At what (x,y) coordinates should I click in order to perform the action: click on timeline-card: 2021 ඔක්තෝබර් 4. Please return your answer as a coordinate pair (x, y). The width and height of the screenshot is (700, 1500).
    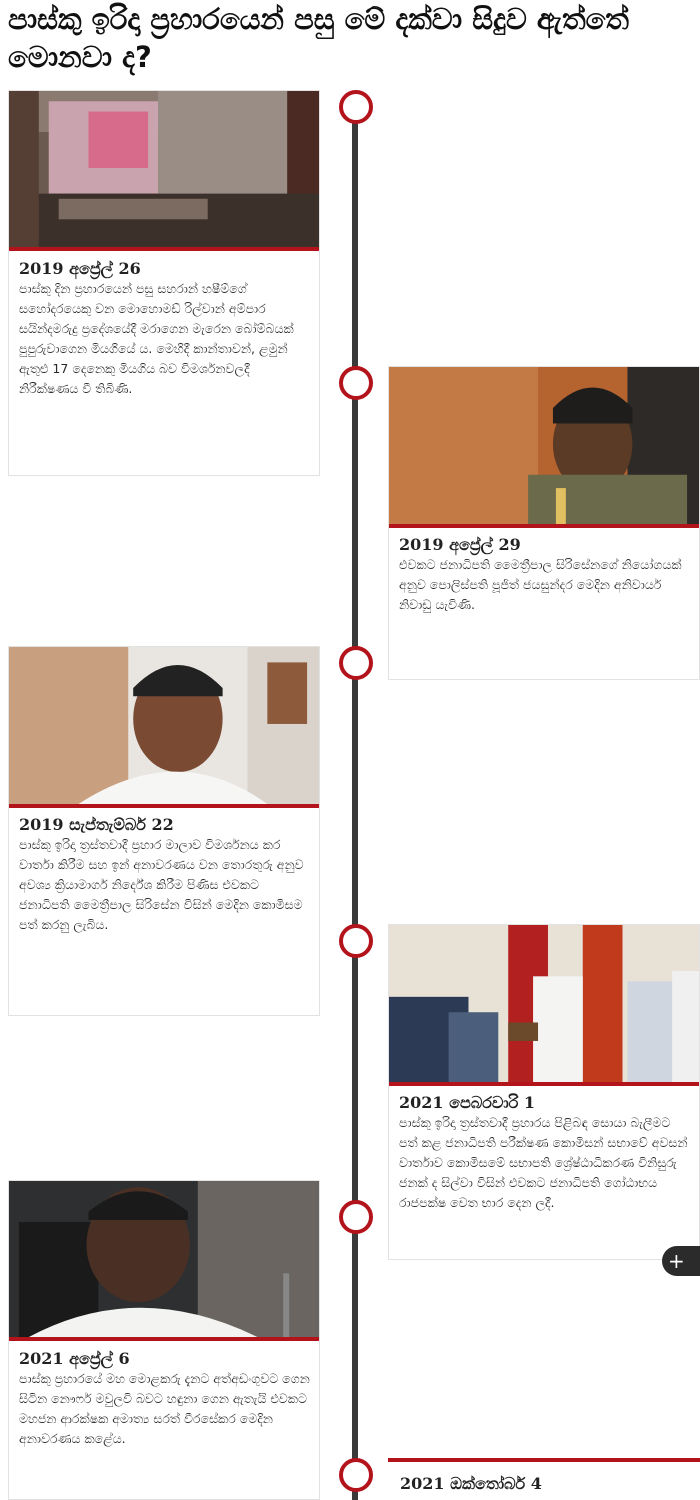
    Looking at the image, I should click on (544, 1479).